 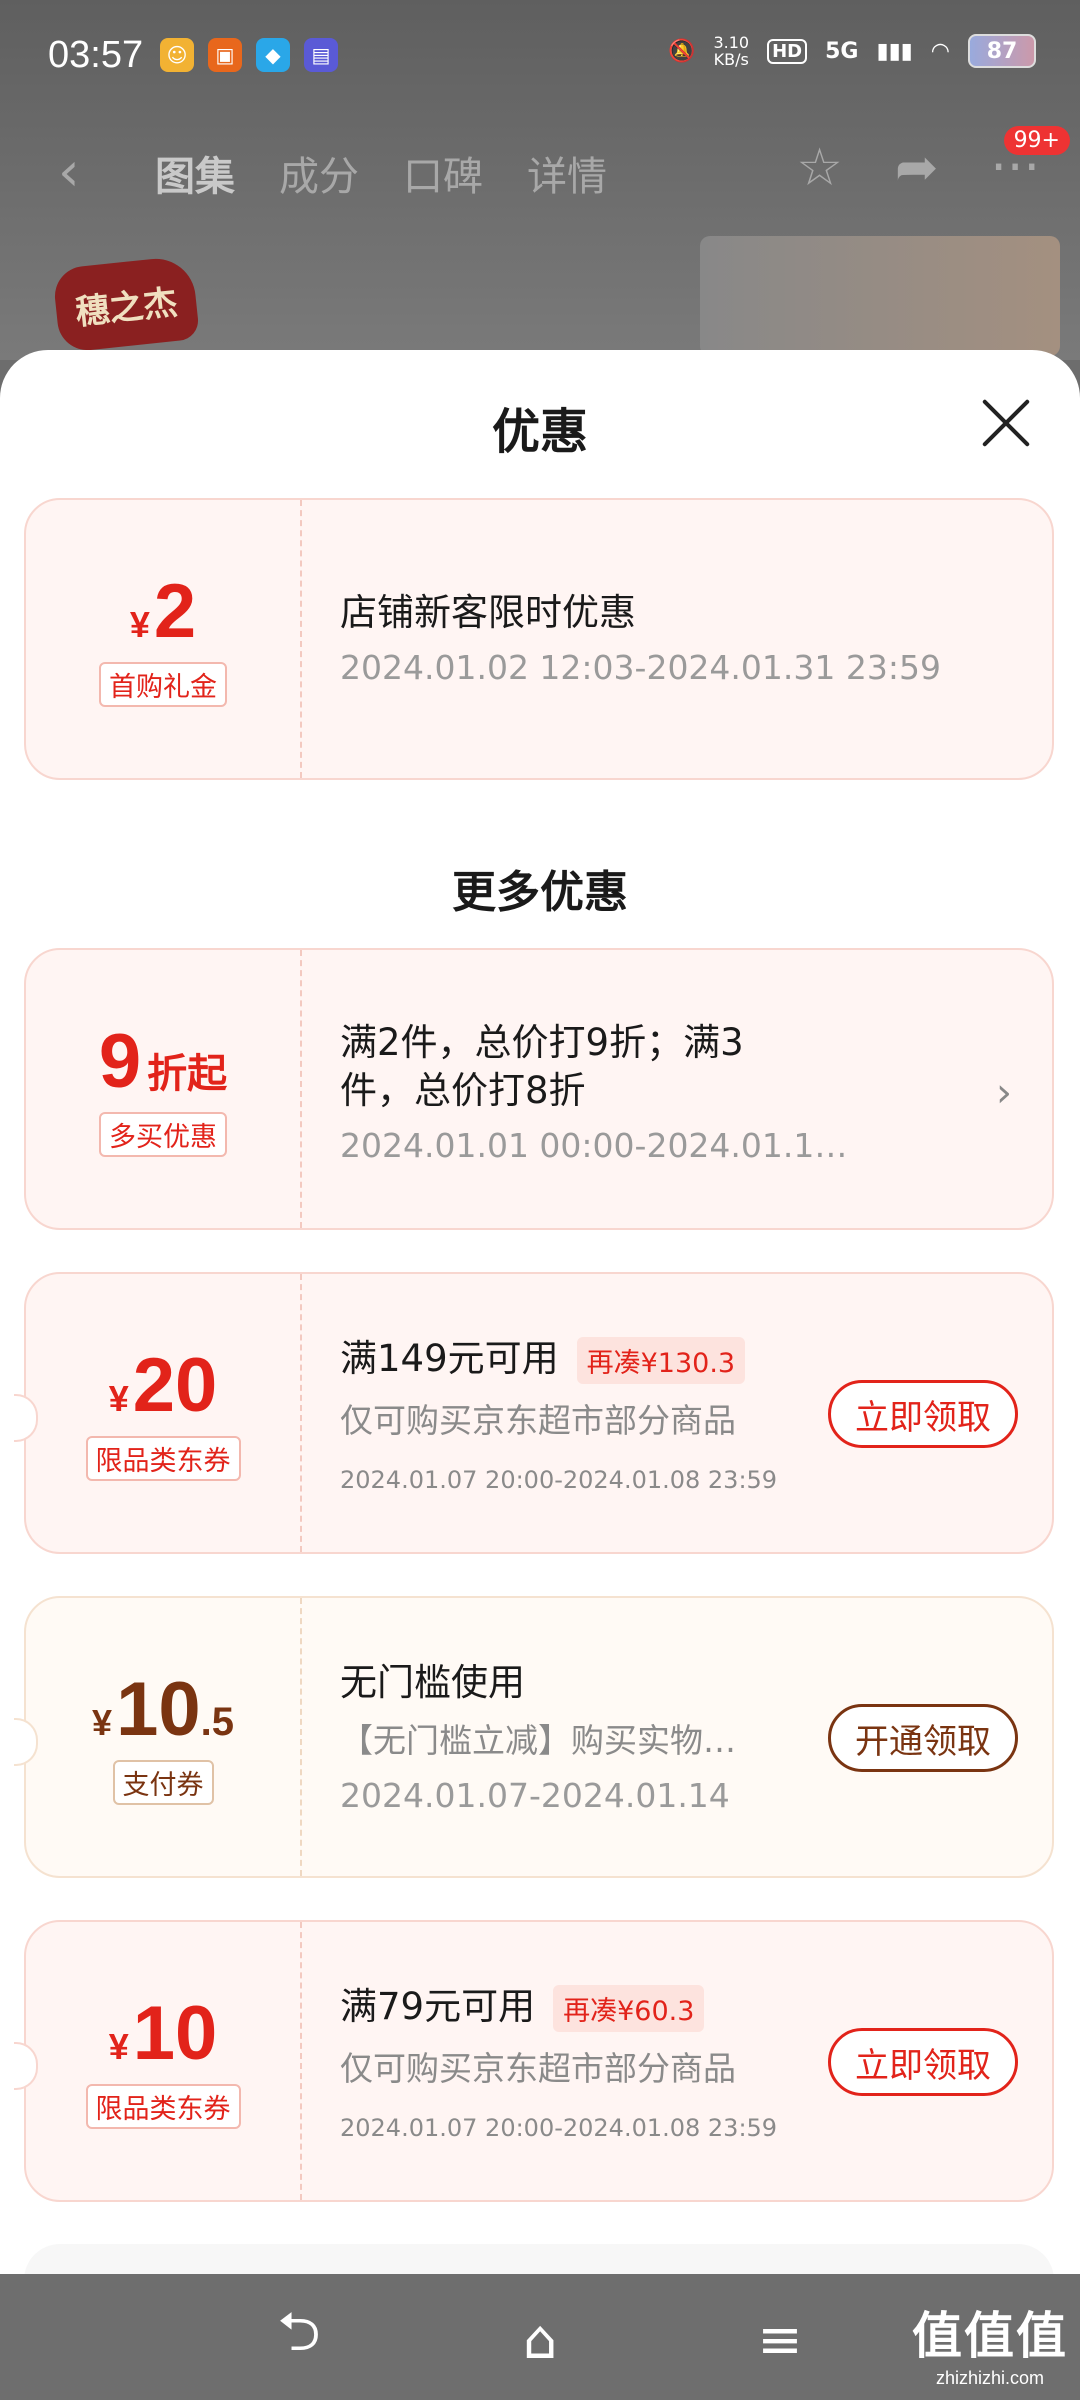 I want to click on tab-ingredients: 成分, so click(x=319, y=173).